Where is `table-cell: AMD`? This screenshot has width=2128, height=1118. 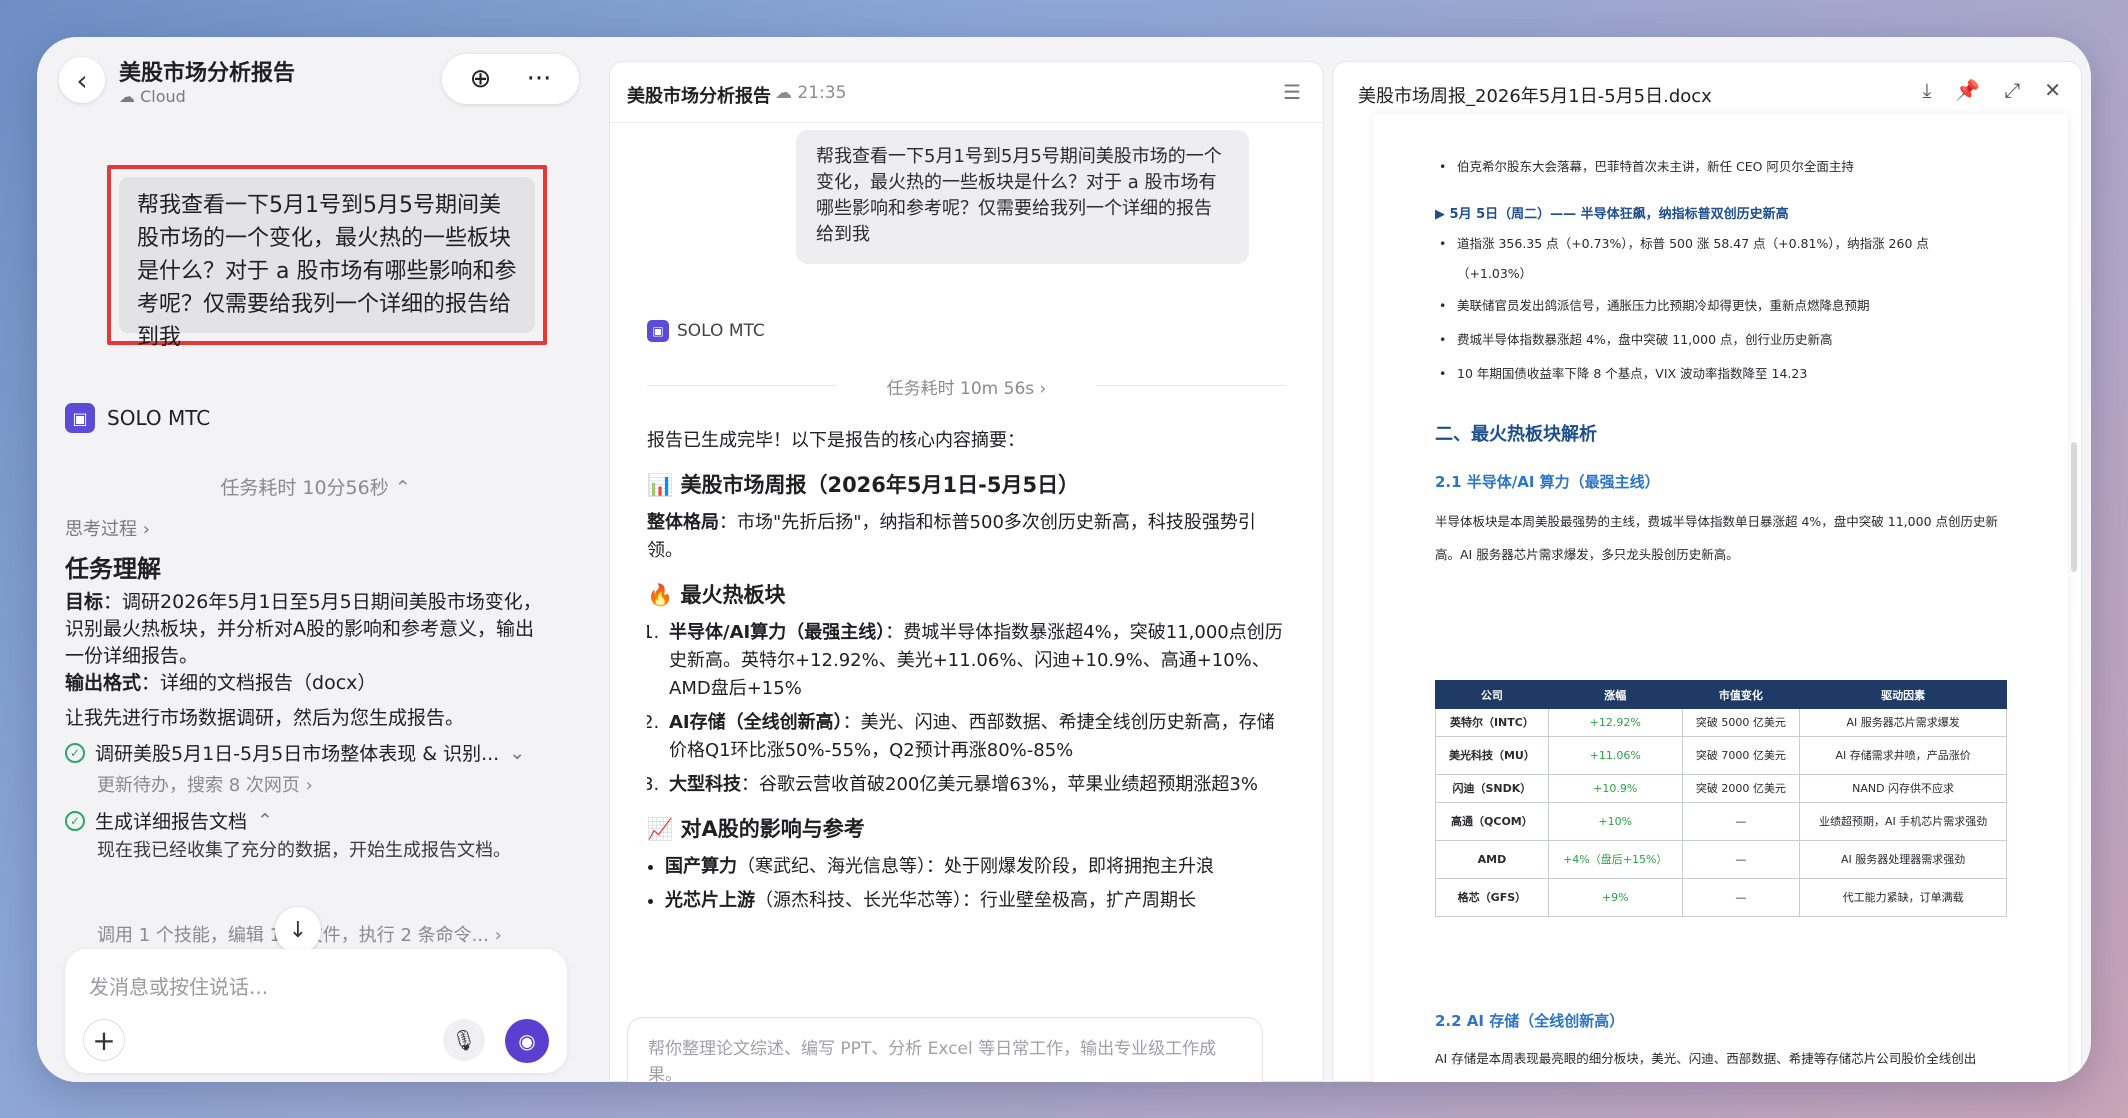 table-cell: AMD is located at coordinates (1492, 859).